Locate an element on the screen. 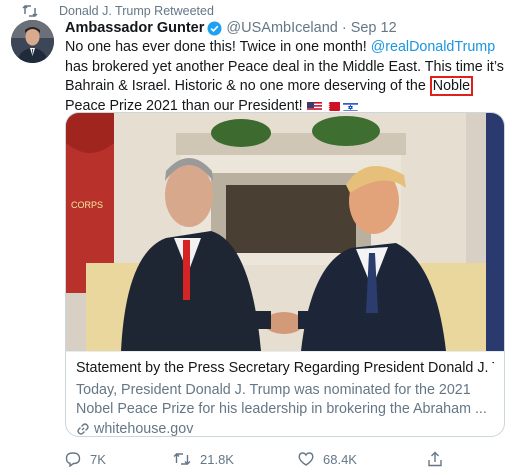 The width and height of the screenshot is (527, 475). israel-flag-icon is located at coordinates (350, 105).